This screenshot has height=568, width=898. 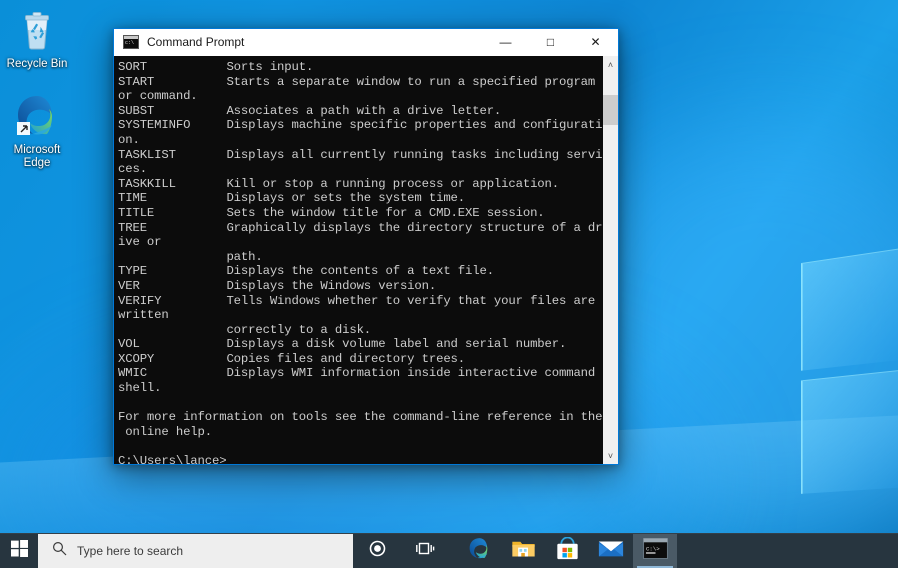 I want to click on maximize-button: □, so click(x=550, y=42).